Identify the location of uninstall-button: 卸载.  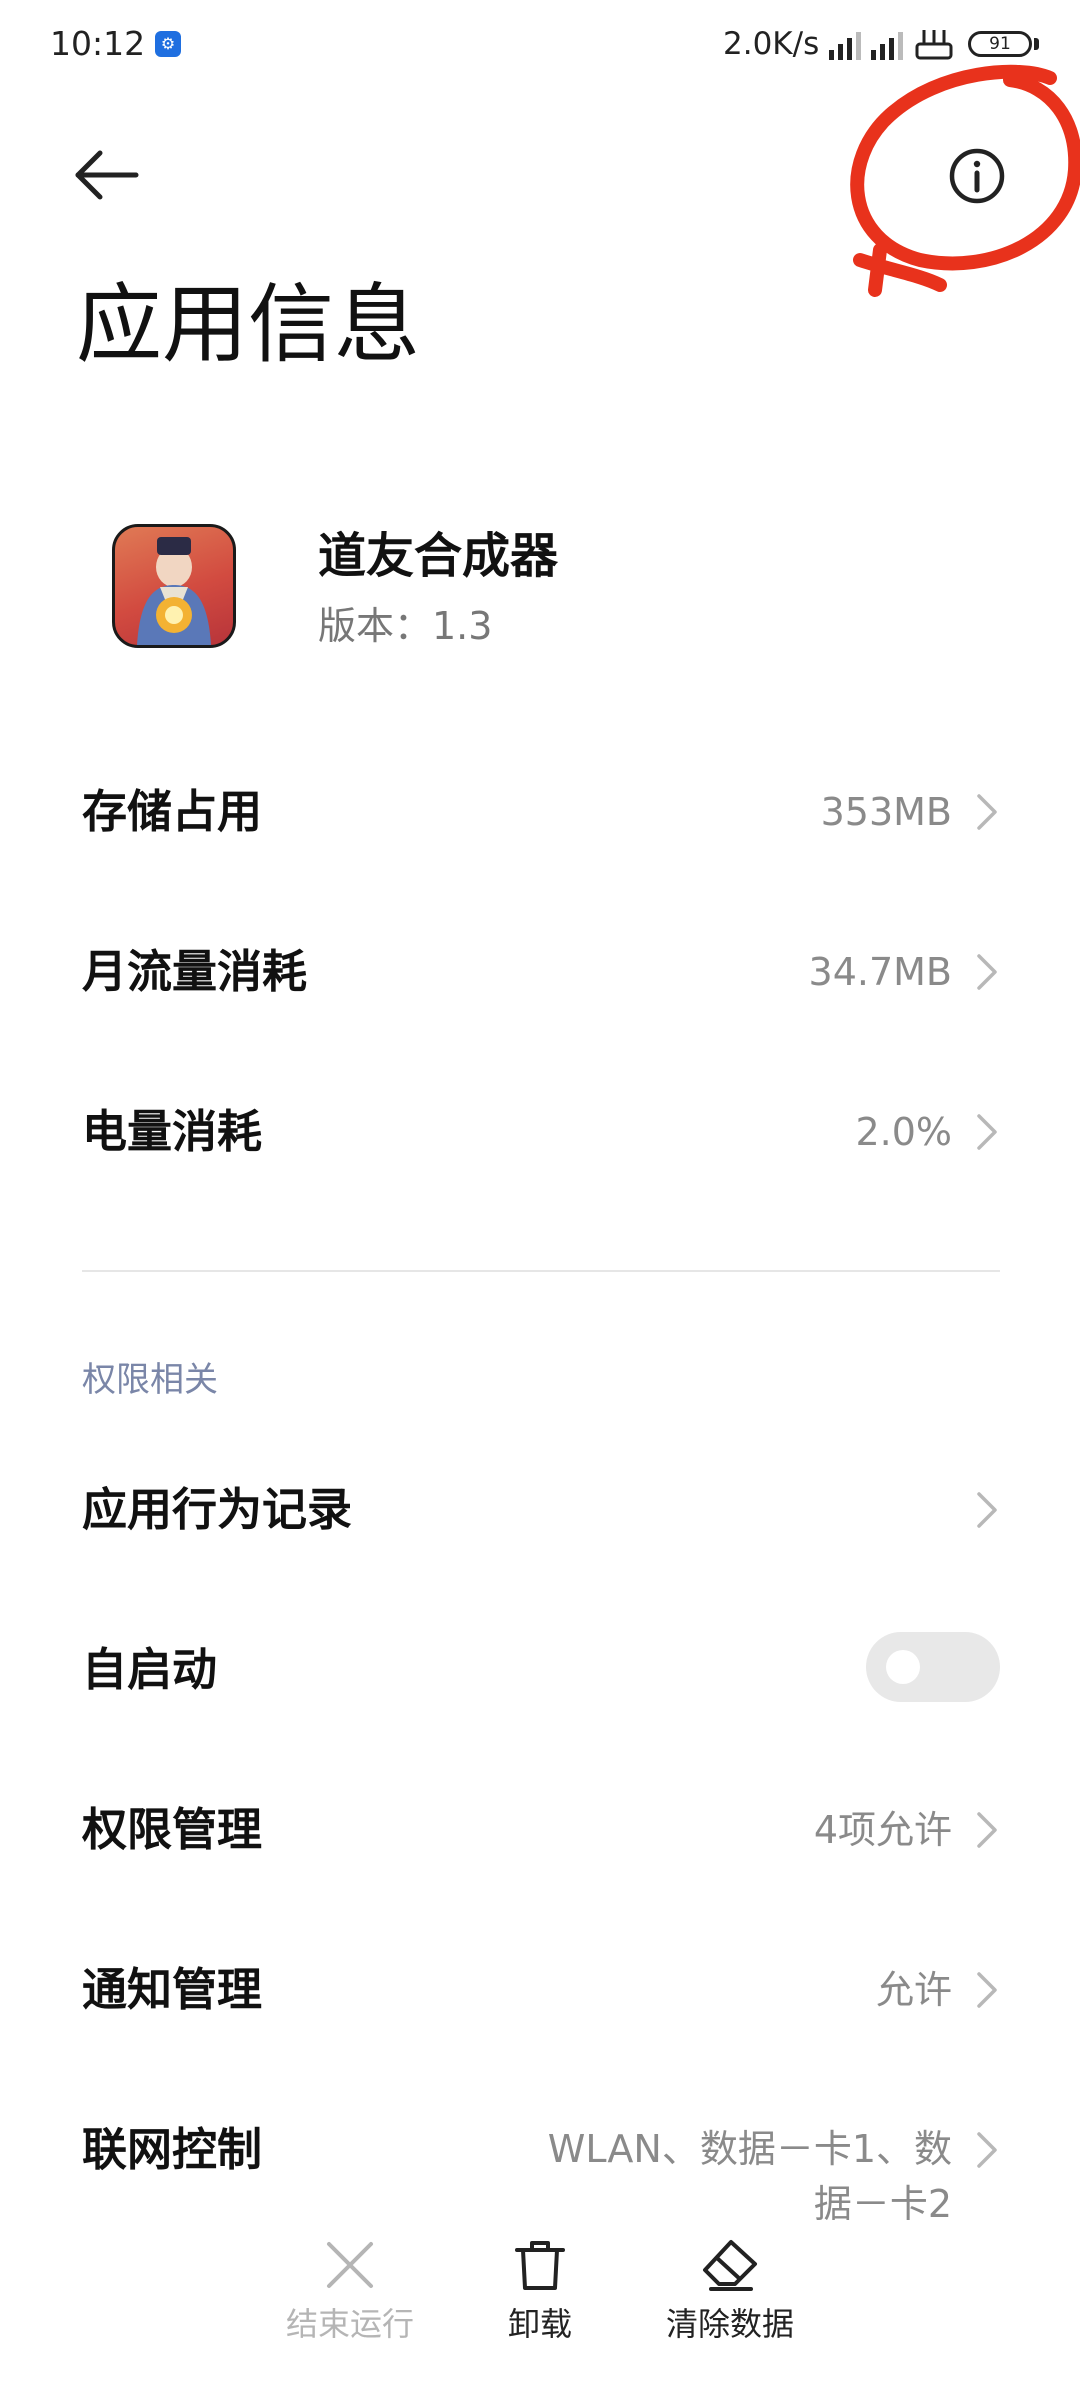
(540, 2290).